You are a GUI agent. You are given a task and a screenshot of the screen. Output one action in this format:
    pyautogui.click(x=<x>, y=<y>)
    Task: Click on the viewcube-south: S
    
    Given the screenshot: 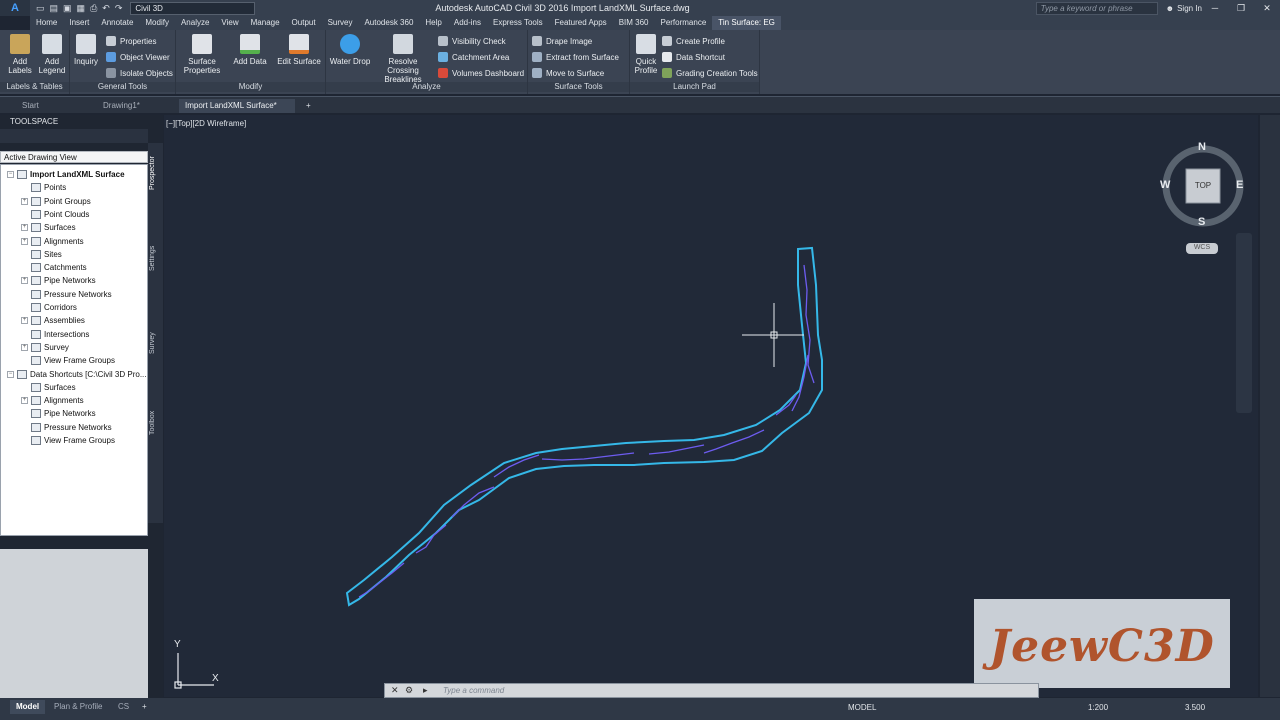 What is the action you would take?
    pyautogui.click(x=1201, y=222)
    